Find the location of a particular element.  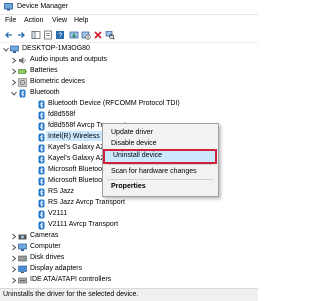

category-label: Computer is located at coordinates (45, 246).